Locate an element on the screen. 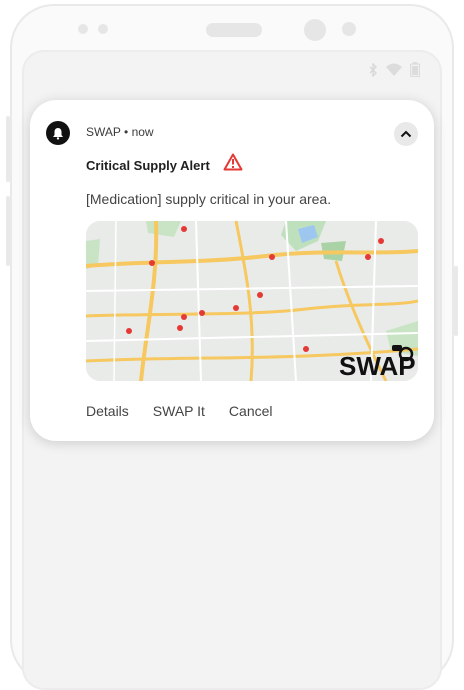 The width and height of the screenshot is (464, 690). status-bar is located at coordinates (394, 69).